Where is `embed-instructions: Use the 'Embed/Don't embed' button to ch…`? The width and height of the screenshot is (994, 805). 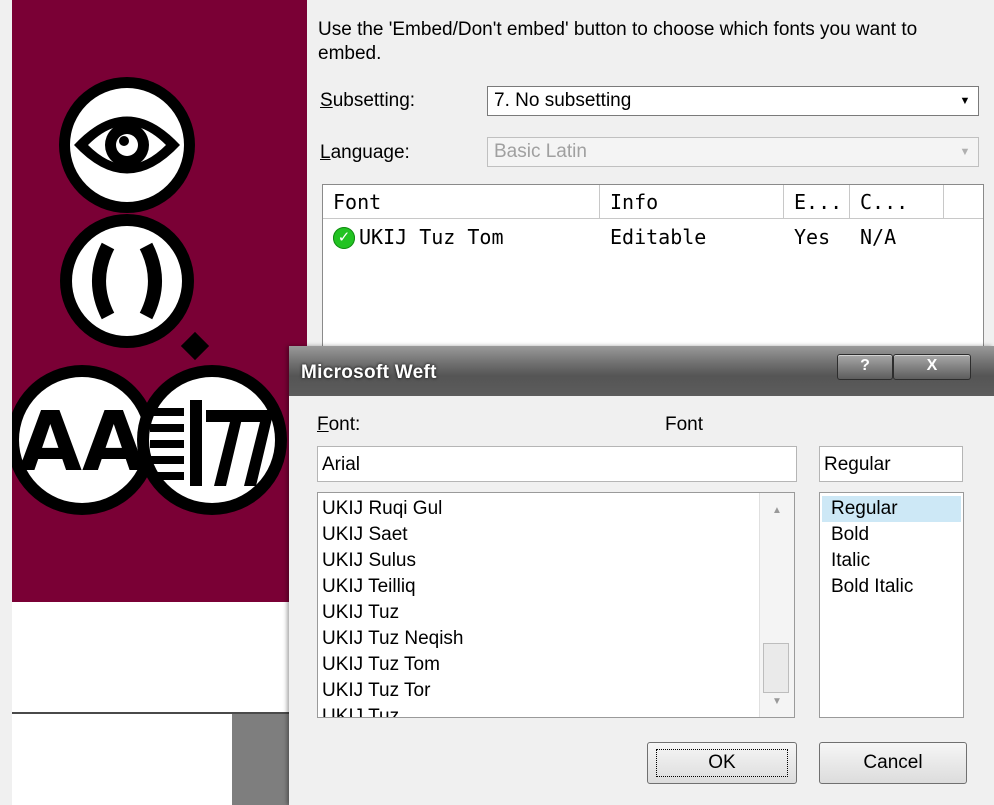
embed-instructions: Use the 'Embed/Don't embed' button to ch… is located at coordinates (618, 41).